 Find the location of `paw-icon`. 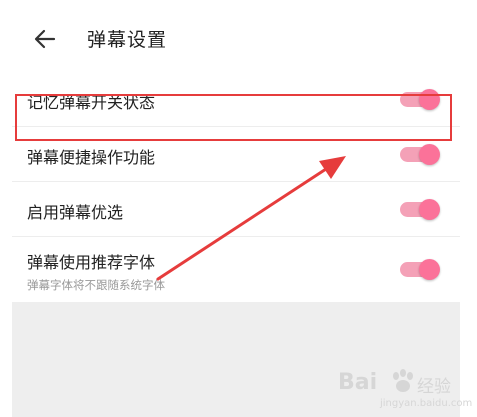

paw-icon is located at coordinates (403, 380).